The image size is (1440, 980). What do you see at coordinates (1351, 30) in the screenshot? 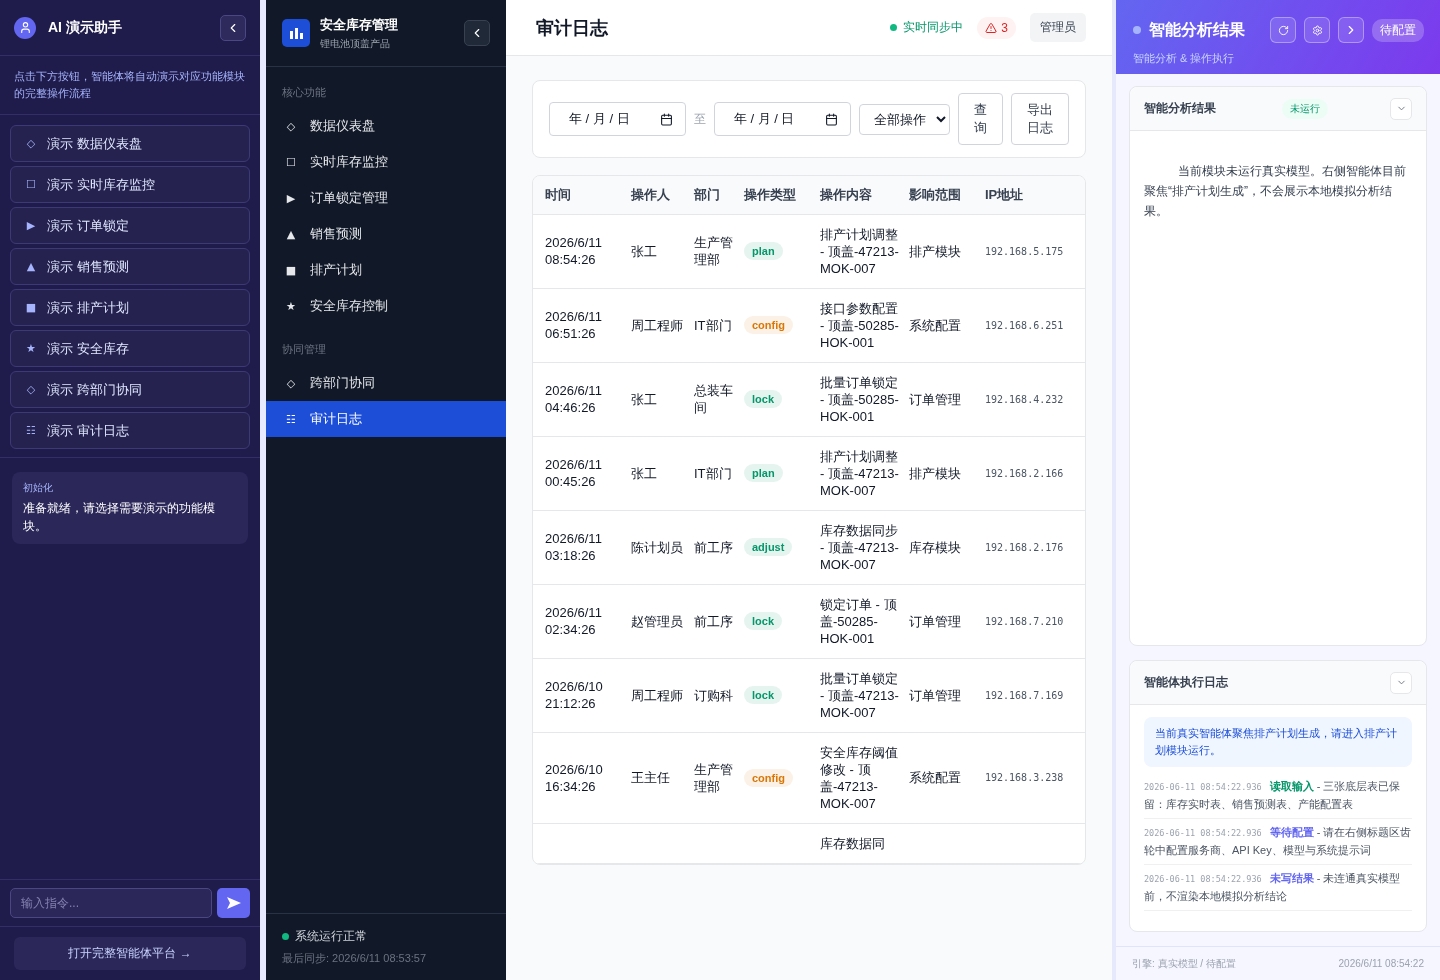
I see `expand-button` at bounding box center [1351, 30].